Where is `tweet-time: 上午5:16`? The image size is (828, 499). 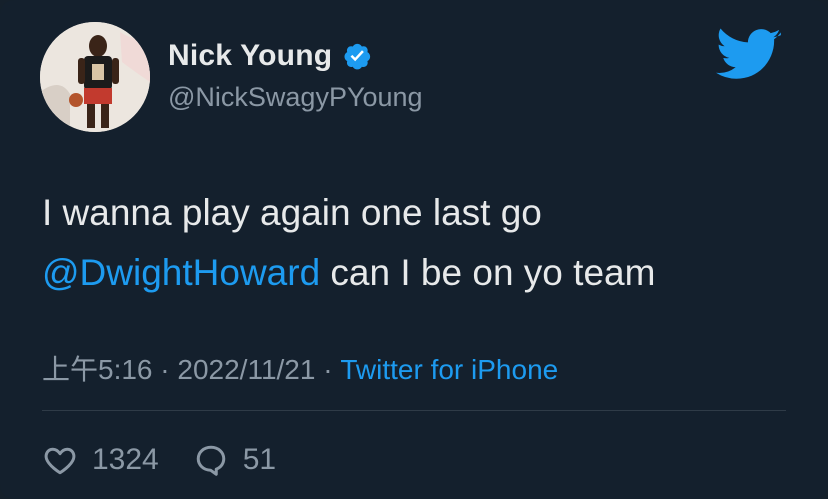
tweet-time: 上午5:16 is located at coordinates (97, 369).